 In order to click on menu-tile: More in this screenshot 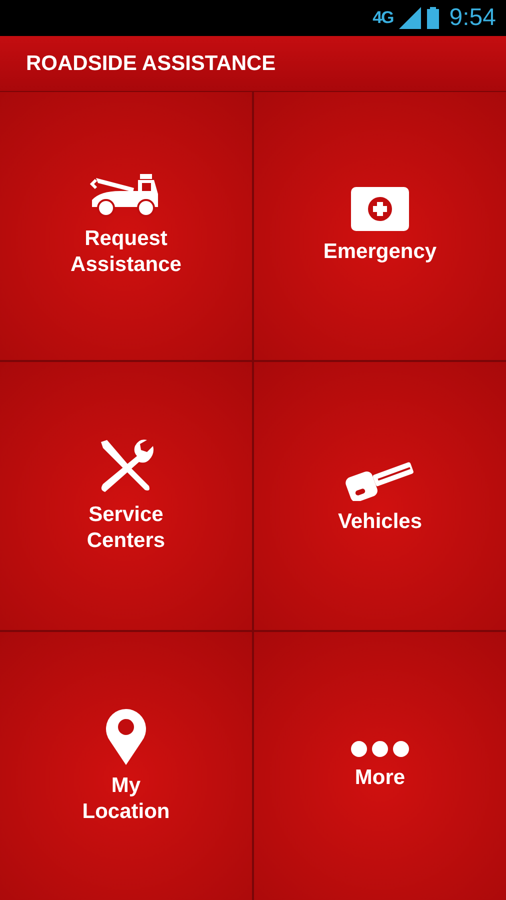, I will do `click(380, 766)`.